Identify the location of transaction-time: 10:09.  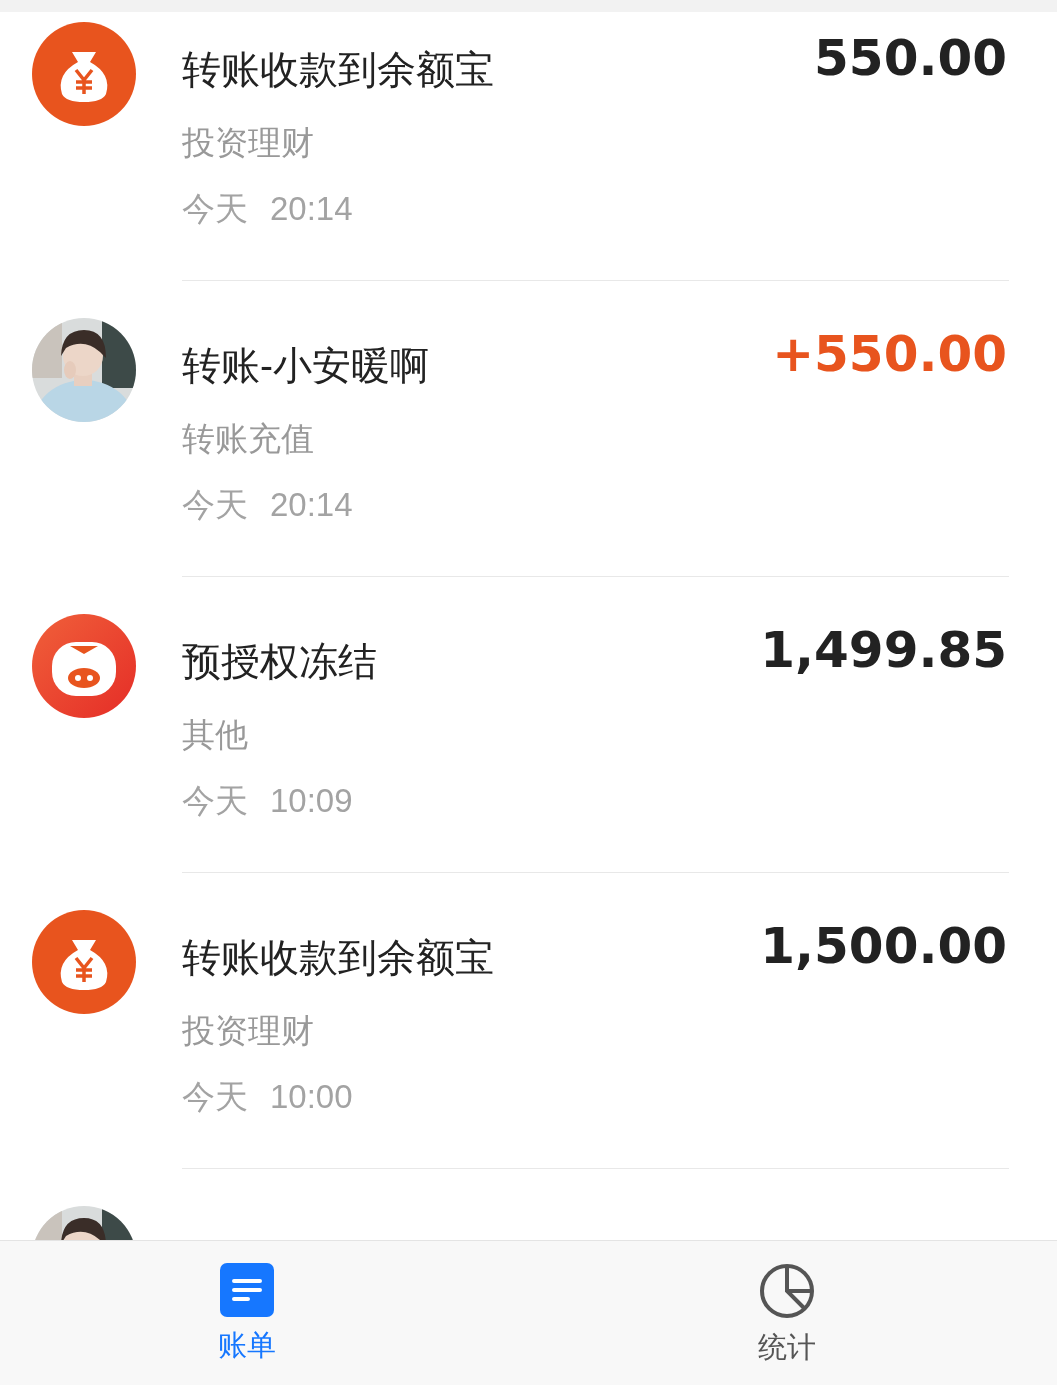
(311, 801).